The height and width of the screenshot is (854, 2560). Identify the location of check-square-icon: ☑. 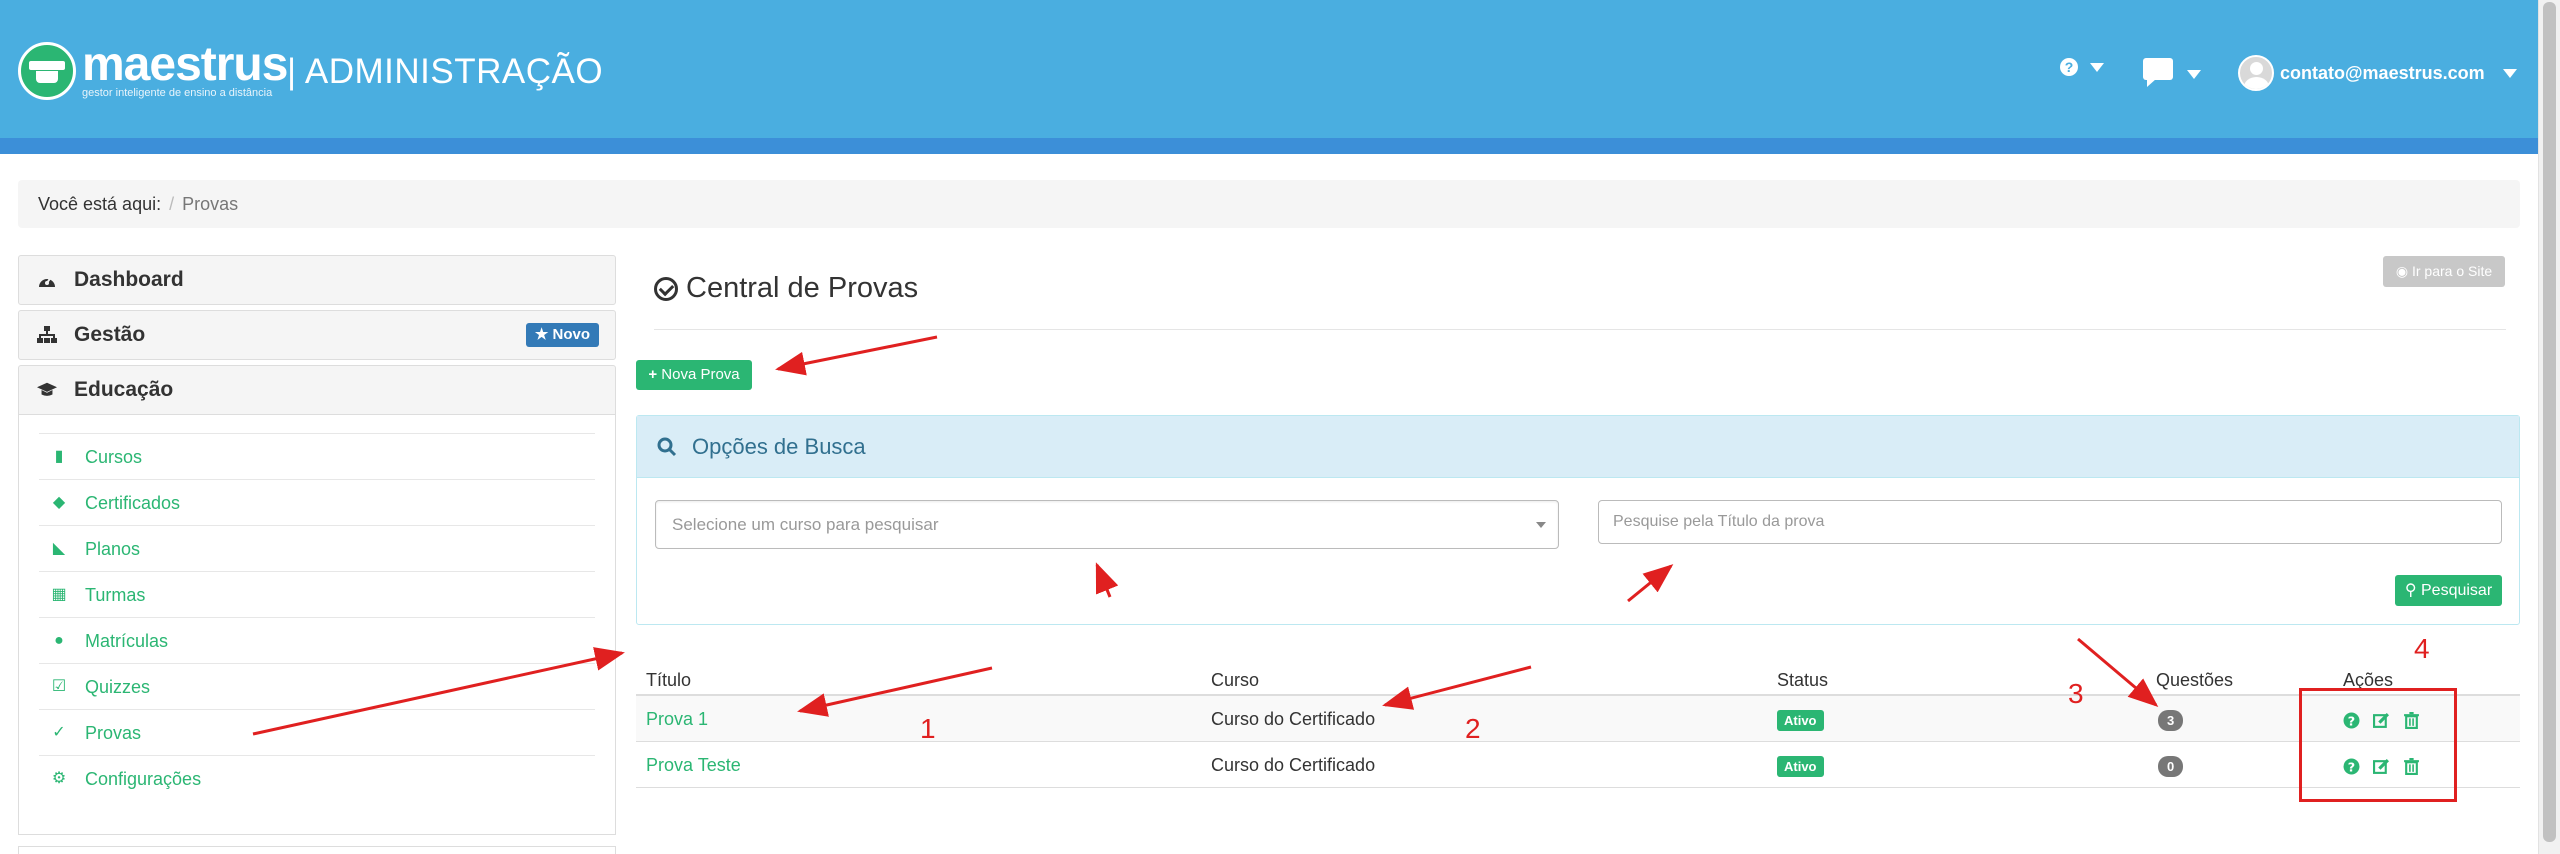
(59, 686).